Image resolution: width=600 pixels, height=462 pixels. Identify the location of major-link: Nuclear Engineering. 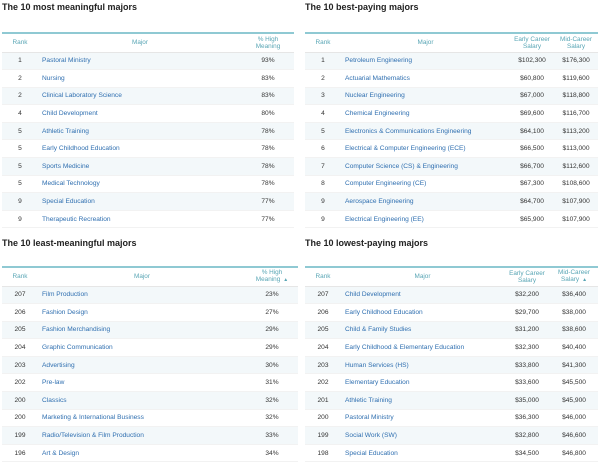
(425, 96).